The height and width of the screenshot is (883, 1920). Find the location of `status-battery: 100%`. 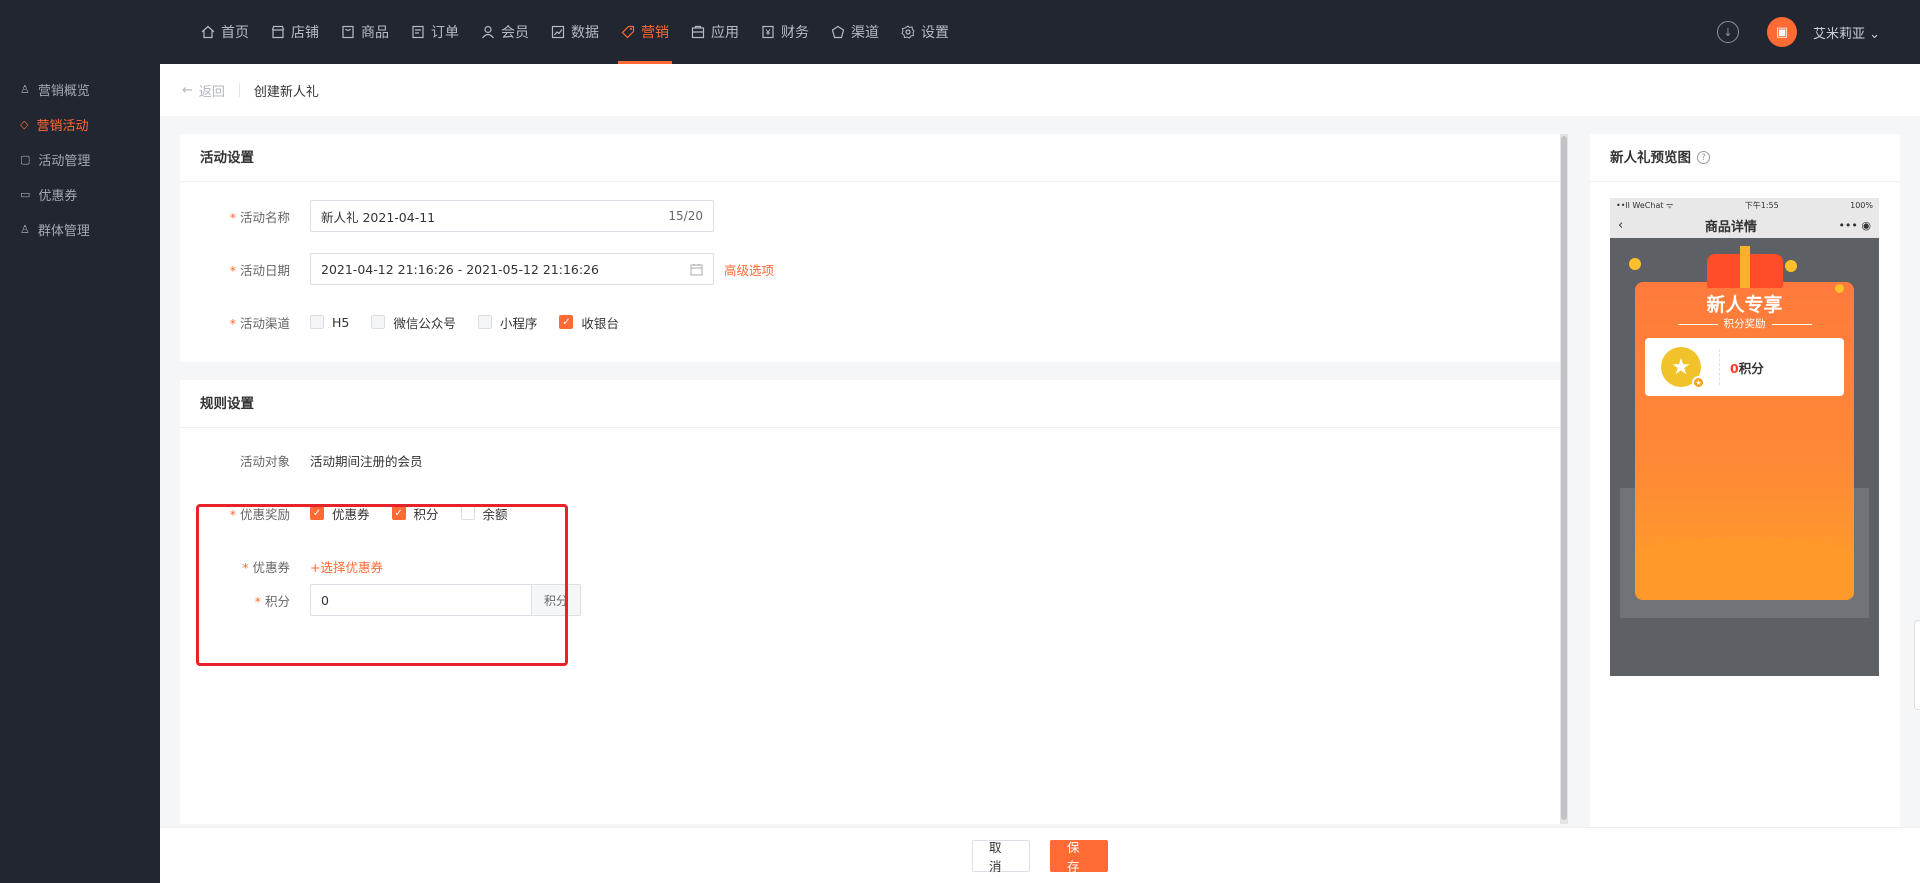

status-battery: 100% is located at coordinates (1861, 205).